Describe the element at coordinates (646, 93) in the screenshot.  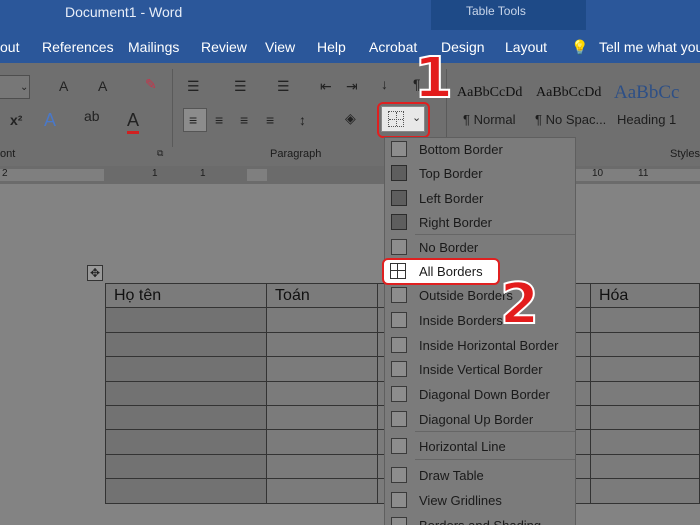
I see `style-heading1-sample: AaBbCc` at that location.